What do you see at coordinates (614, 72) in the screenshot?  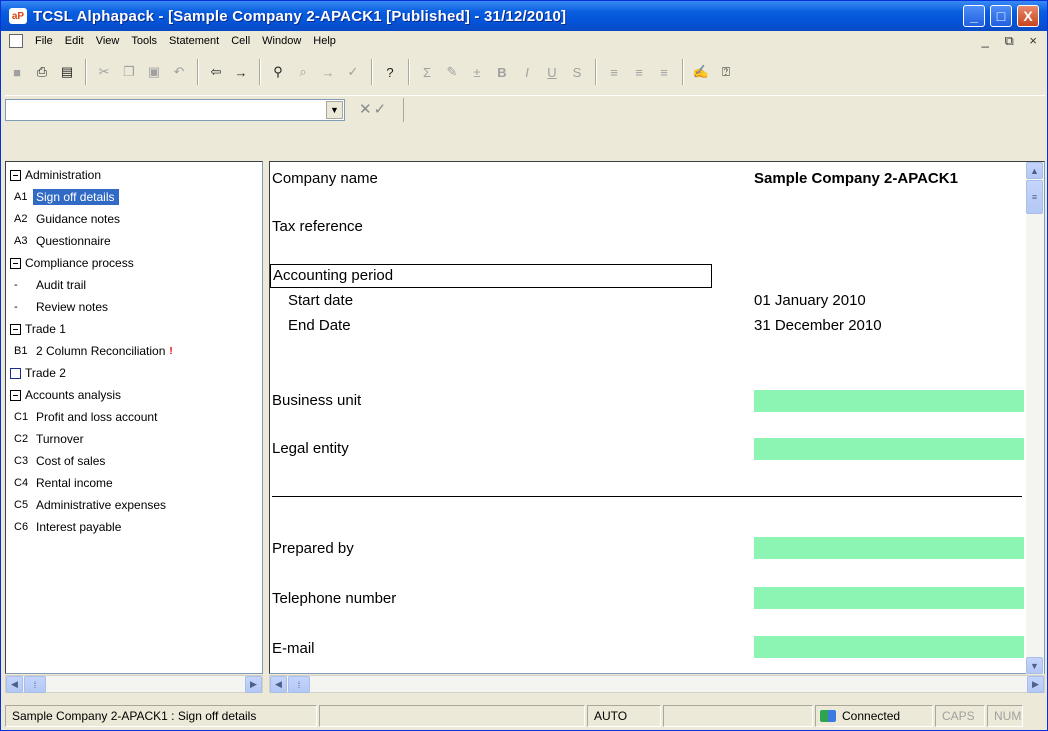 I see `align-left-icon: ≡` at bounding box center [614, 72].